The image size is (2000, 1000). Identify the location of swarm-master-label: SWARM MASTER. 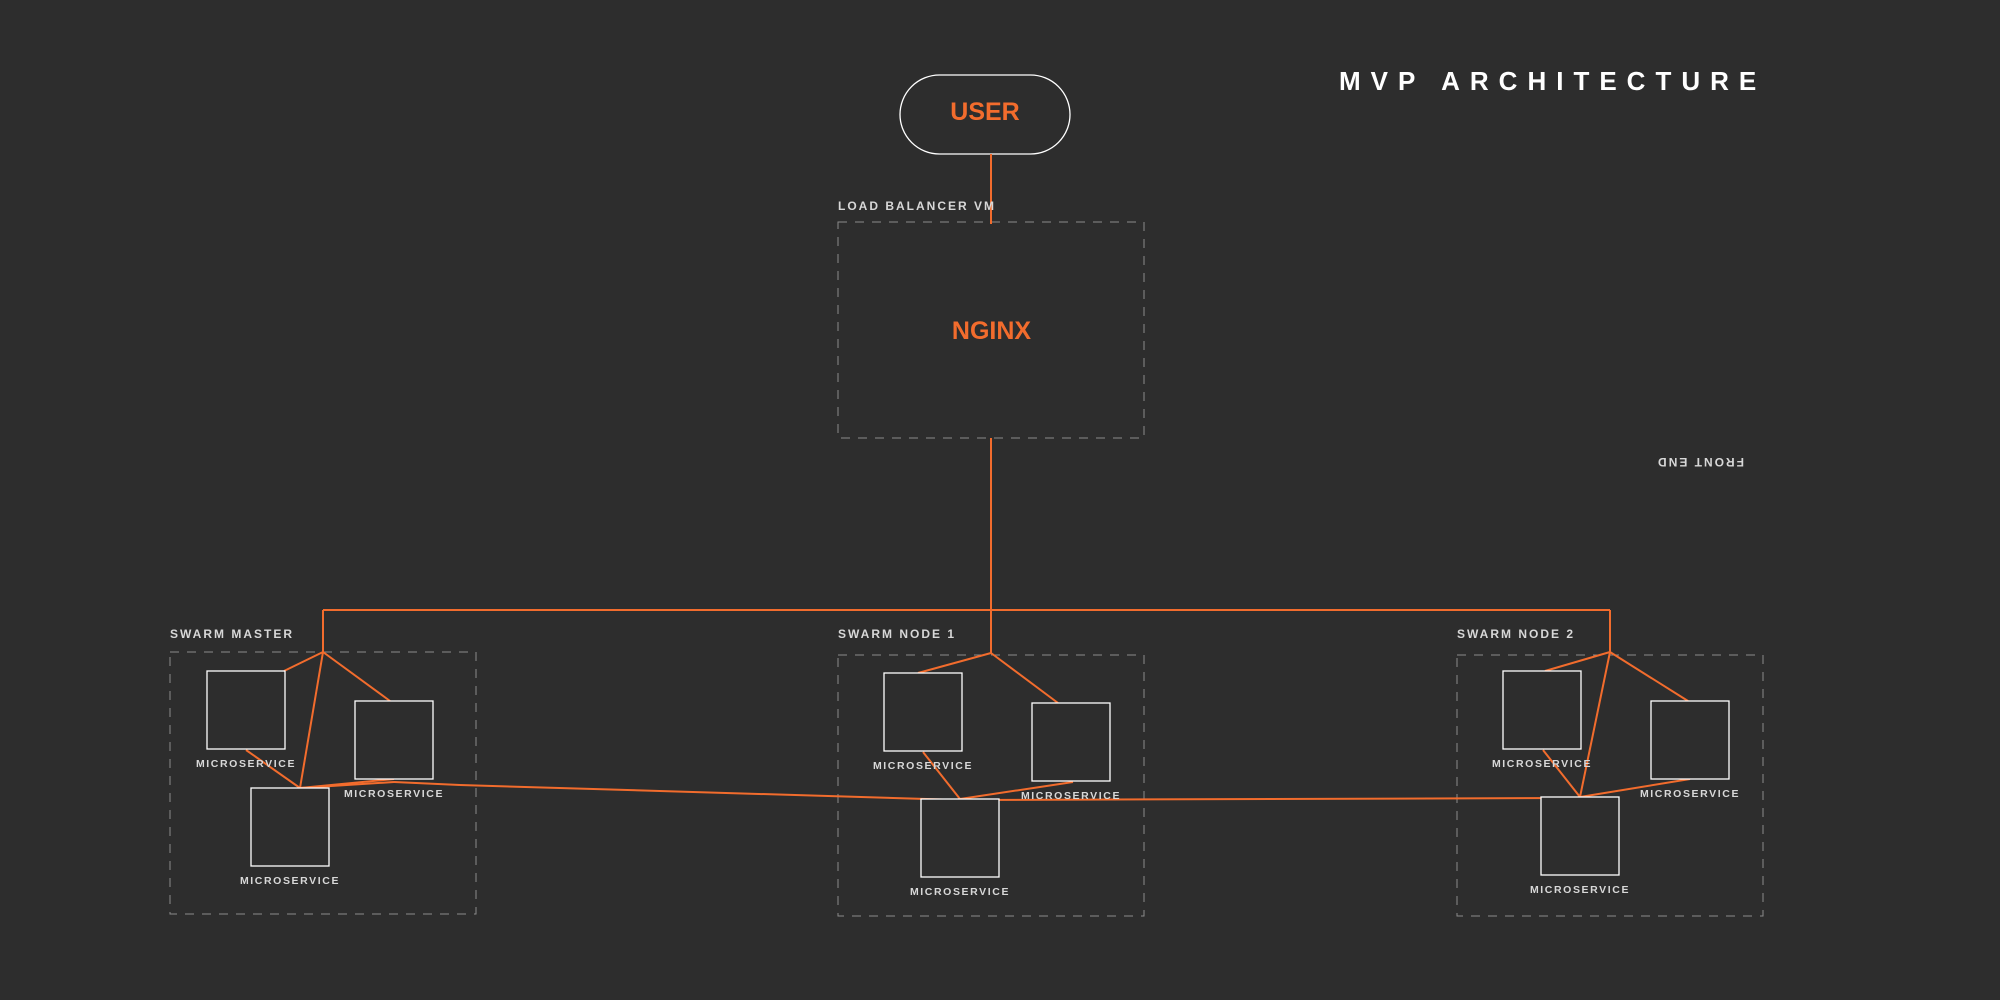
(232, 634).